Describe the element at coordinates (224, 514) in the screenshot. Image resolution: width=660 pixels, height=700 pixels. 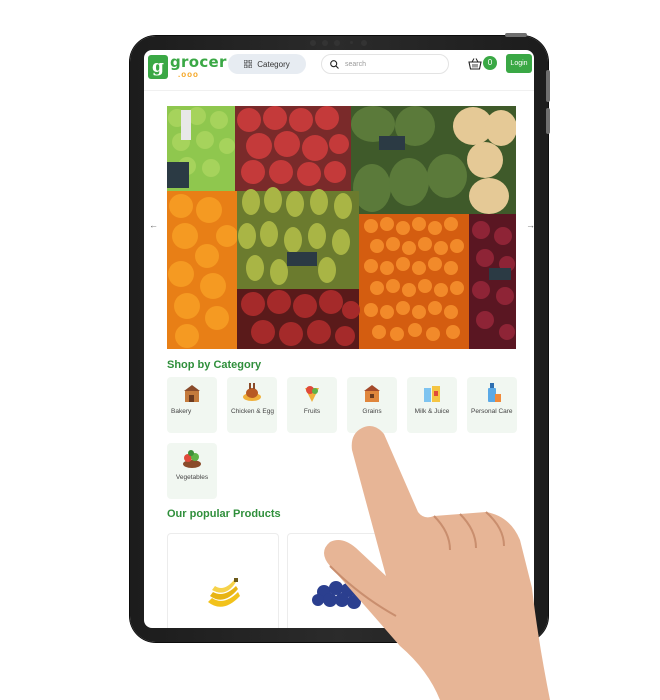
I see `popular-products-title: Our popular Products` at that location.